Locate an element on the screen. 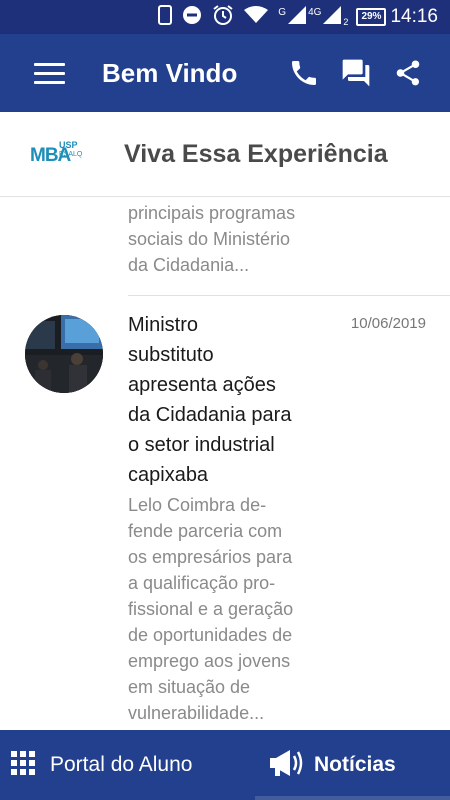 The height and width of the screenshot is (800, 450). headline-line: capixaba is located at coordinates (168, 475).